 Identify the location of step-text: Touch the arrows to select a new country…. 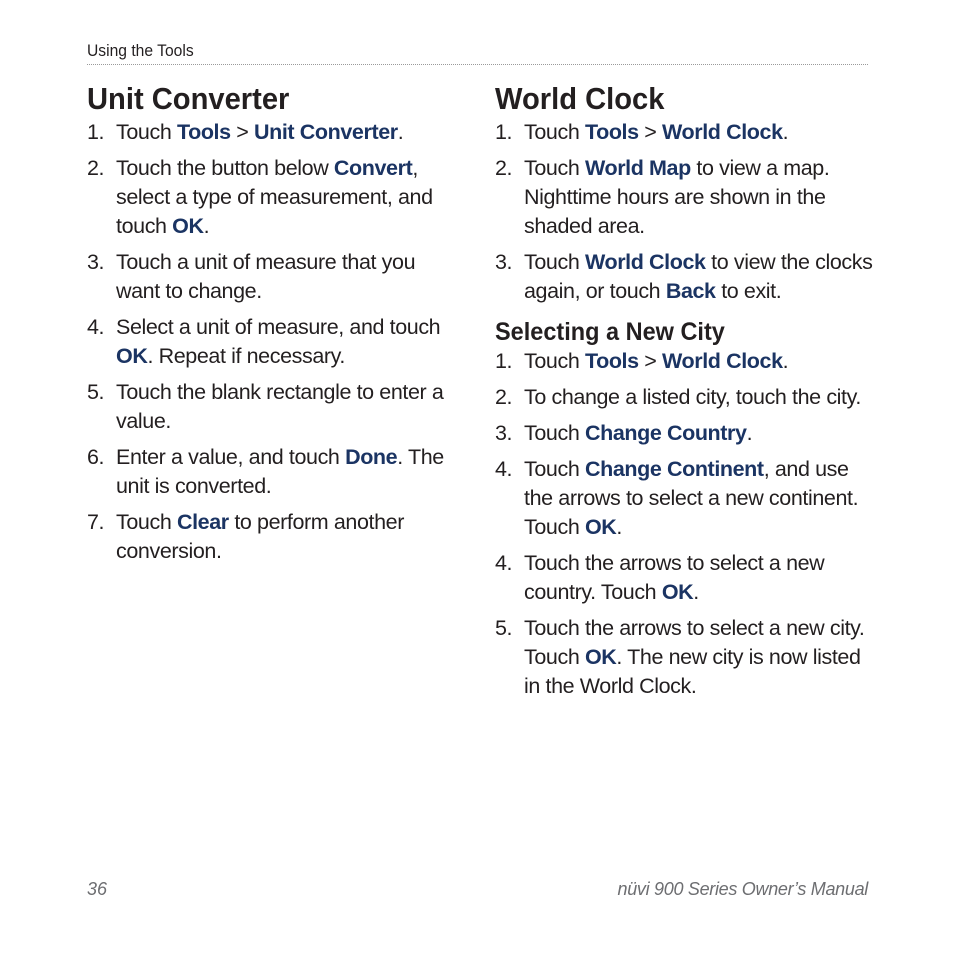
(674, 577).